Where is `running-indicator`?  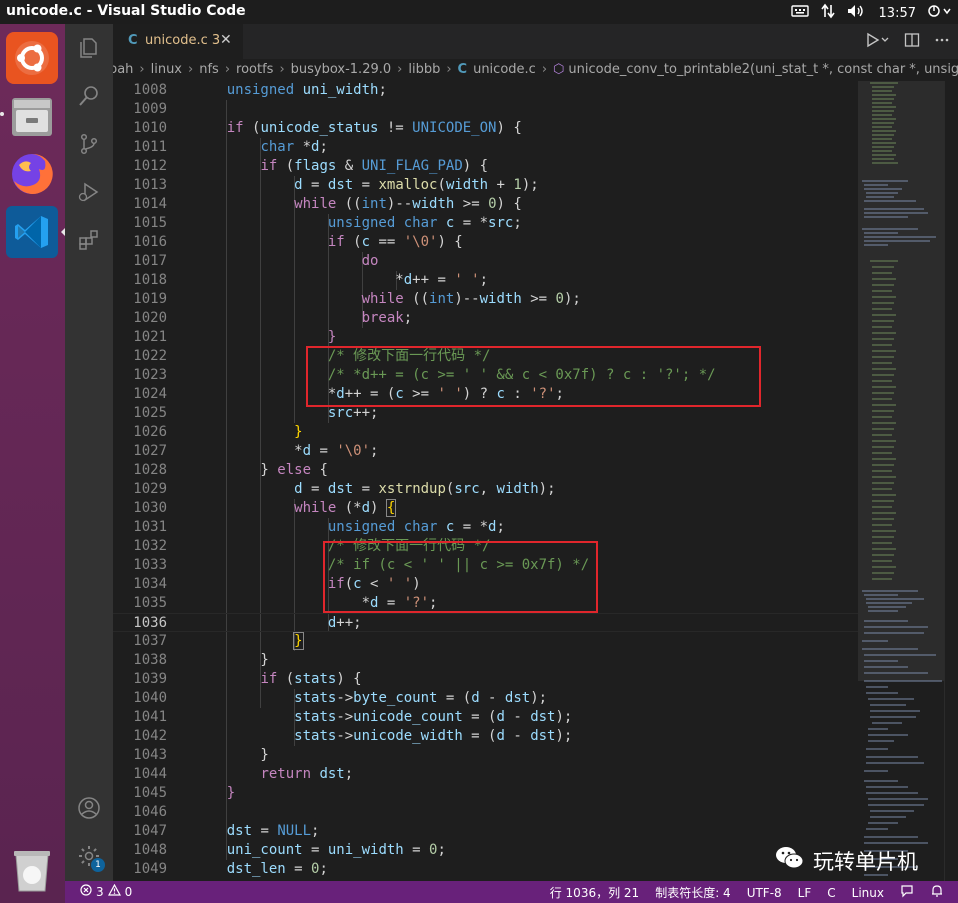
running-indicator is located at coordinates (2, 114).